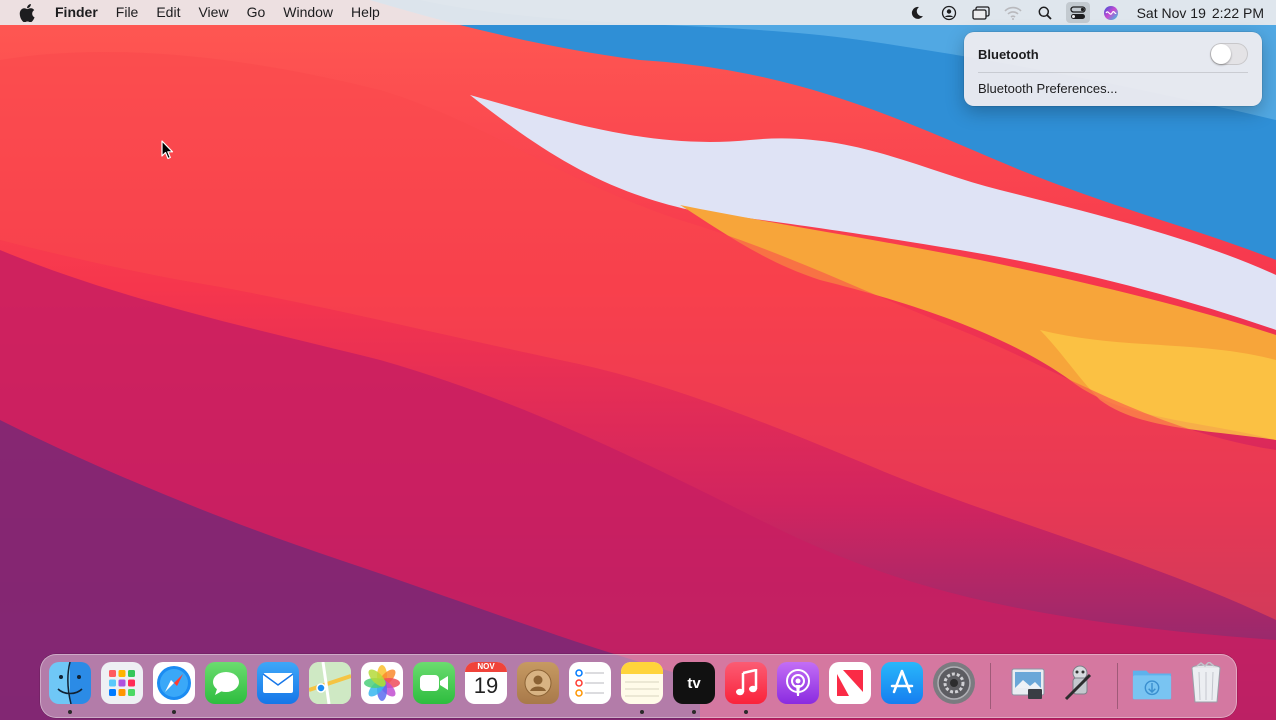 The width and height of the screenshot is (1276, 720). Describe the element at coordinates (122, 683) in the screenshot. I see `launchpad-icon` at that location.